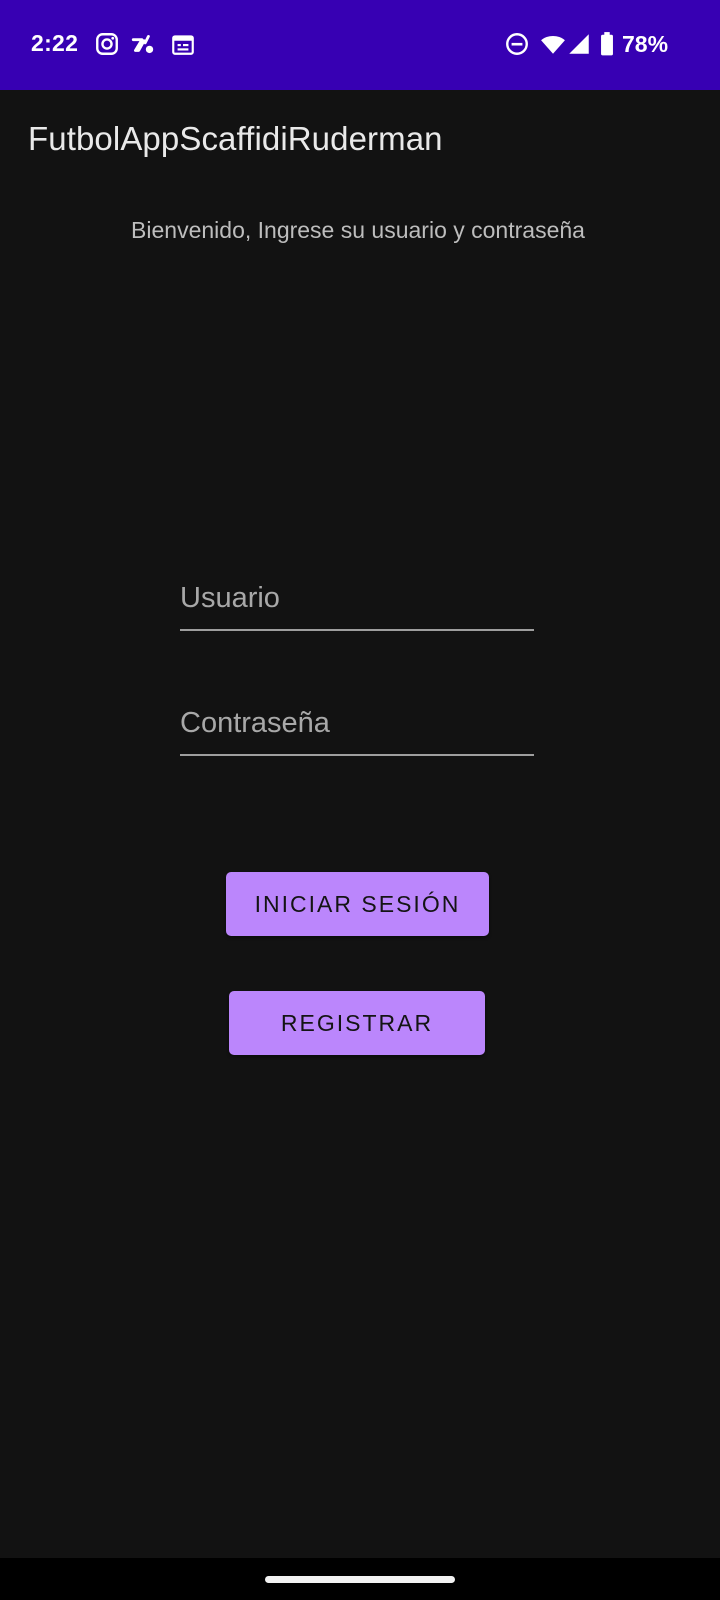 The image size is (720, 1600). I want to click on username-input, so click(357, 602).